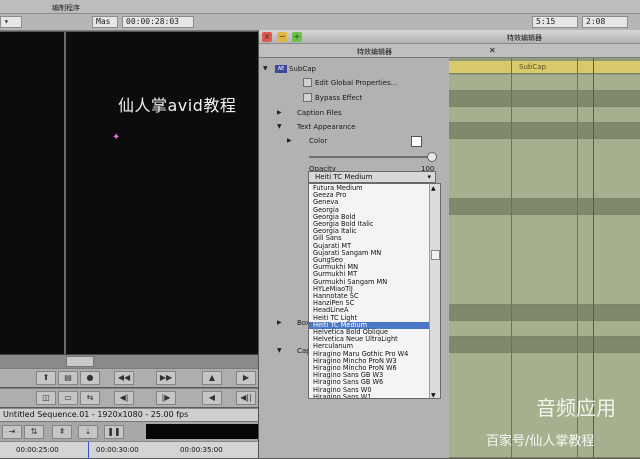 Image resolution: width=640 pixels, height=459 pixels. Describe the element at coordinates (540, 441) in the screenshot. I see `watermark-caption: 百家号/仙人掌教程` at that location.